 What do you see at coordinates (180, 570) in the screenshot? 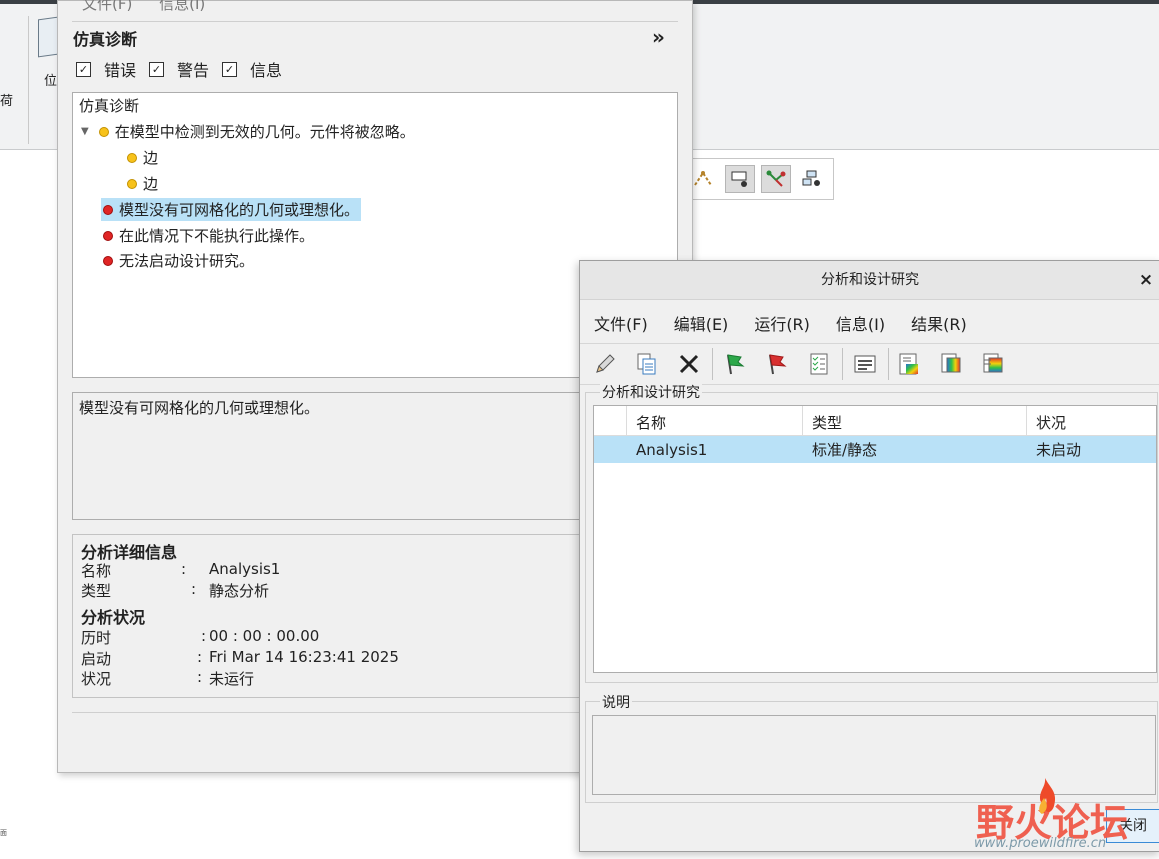
I see `detail-row-name: 名称 : Analysis1` at bounding box center [180, 570].